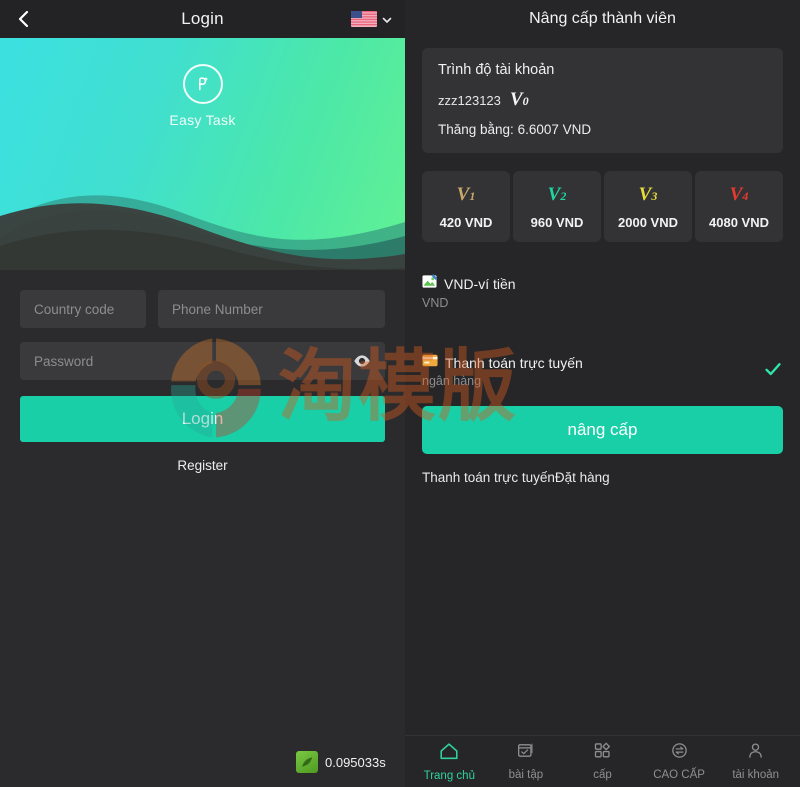 This screenshot has width=800, height=787. What do you see at coordinates (602, 129) in the screenshot?
I see `account-balance-row: Thăng bằng: 6.6007 VND` at bounding box center [602, 129].